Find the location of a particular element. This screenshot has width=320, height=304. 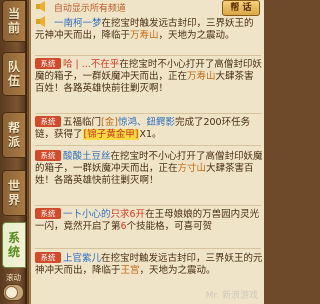

tab-current-label-1: 当 is located at coordinates (13, 14).